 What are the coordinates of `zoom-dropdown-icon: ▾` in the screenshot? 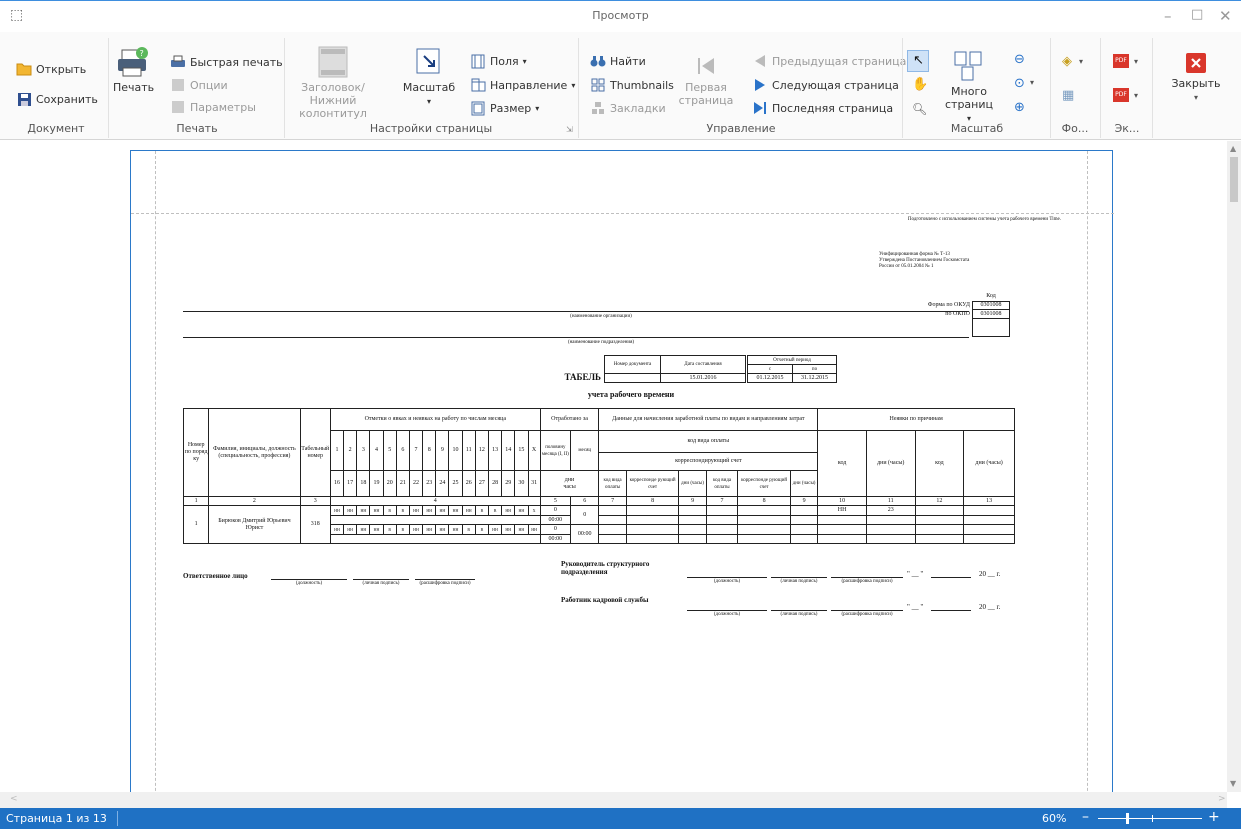 It's located at (1032, 82).